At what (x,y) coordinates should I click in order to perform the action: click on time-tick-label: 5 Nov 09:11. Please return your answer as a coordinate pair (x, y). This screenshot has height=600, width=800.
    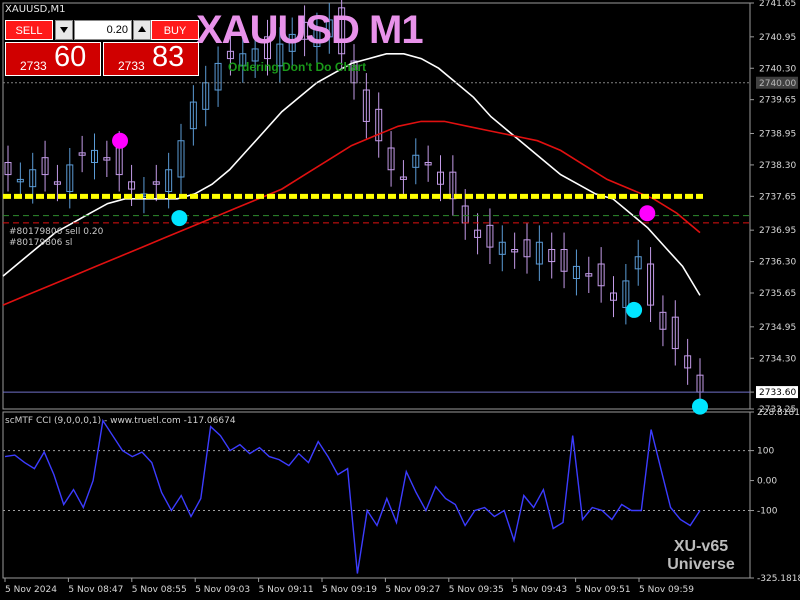
    Looking at the image, I should click on (286, 590).